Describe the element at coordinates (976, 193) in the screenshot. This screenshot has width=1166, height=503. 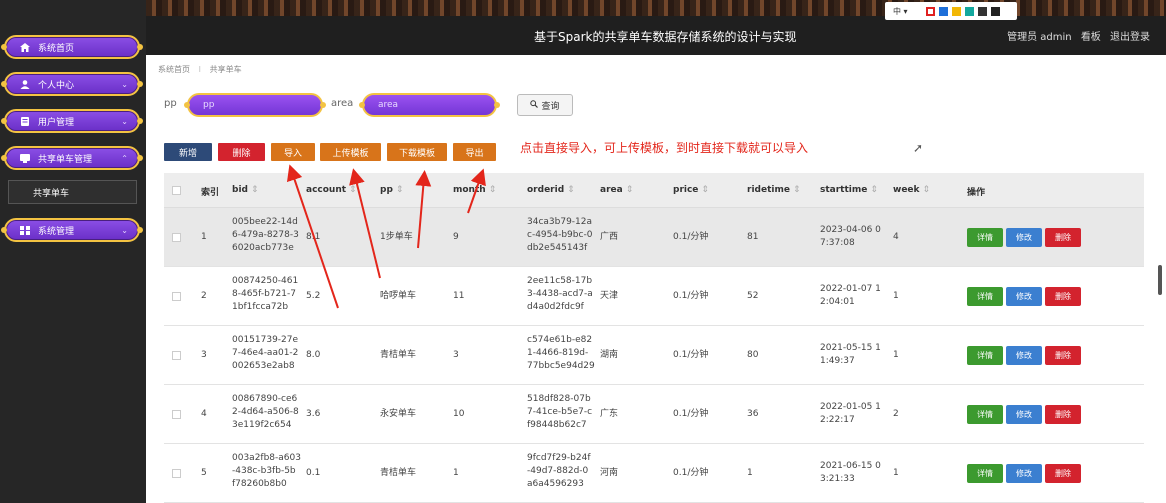
I see `column-header-actions: 操作` at that location.